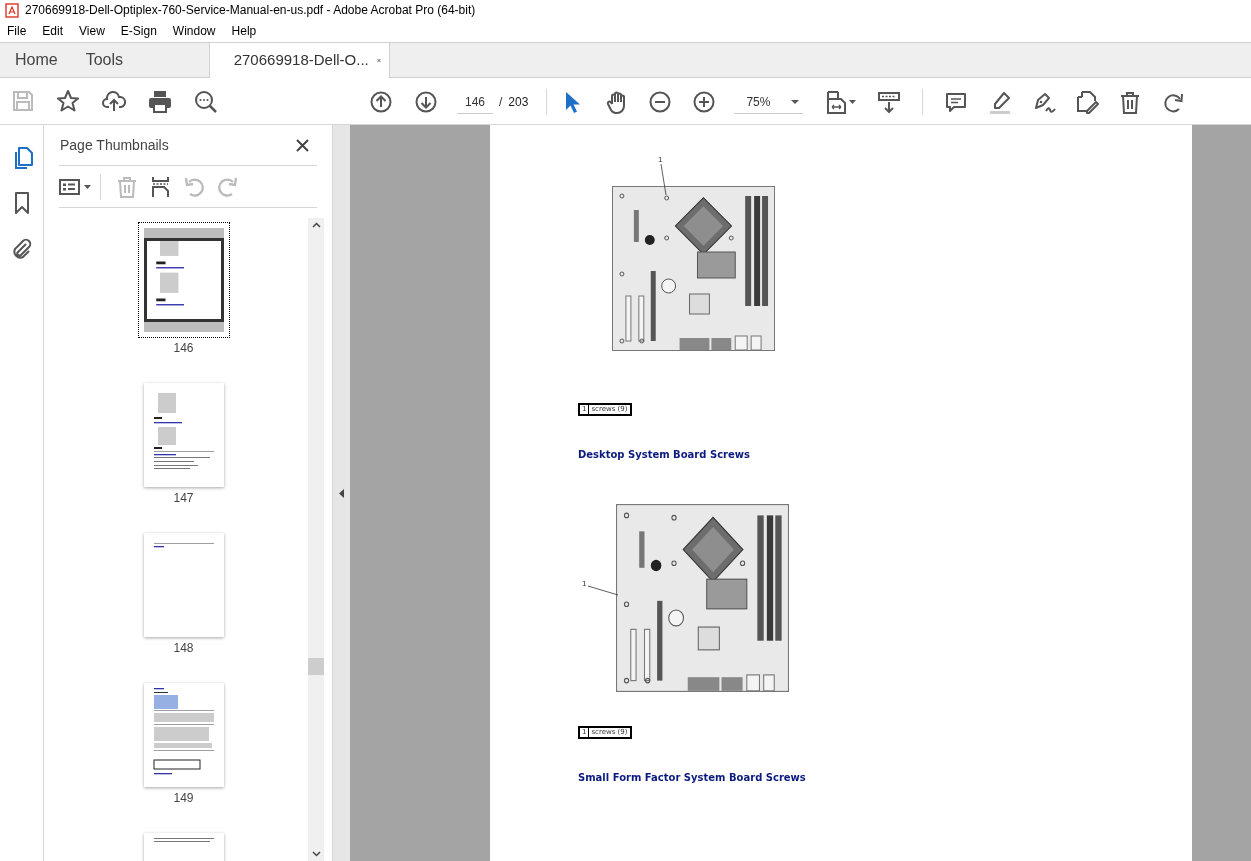 This screenshot has width=1251, height=861. What do you see at coordinates (92, 31) in the screenshot?
I see `menu-item: View` at bounding box center [92, 31].